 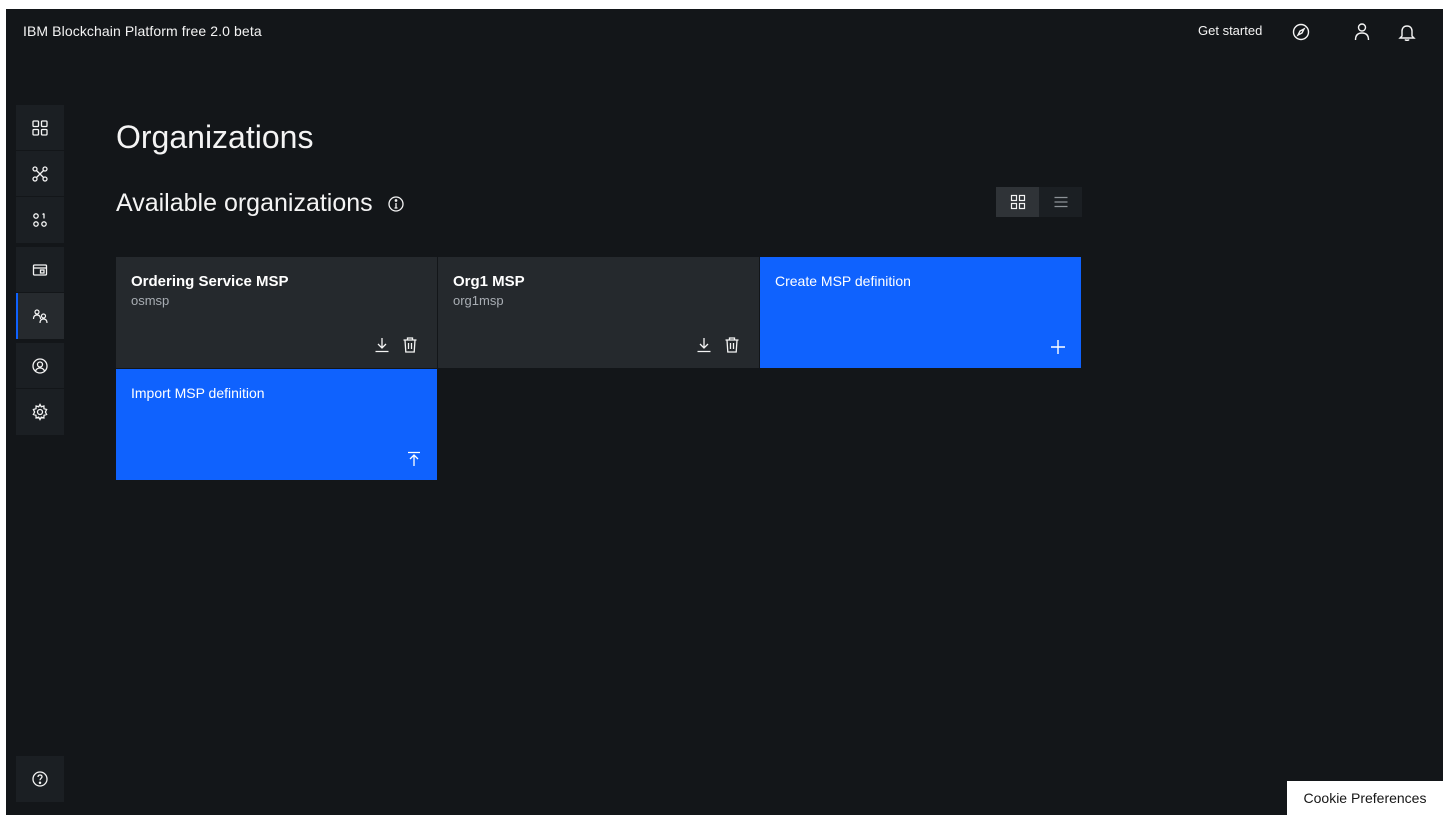 What do you see at coordinates (142, 31) in the screenshot?
I see `app-title: IBM Blockchain Platform free 2.0 beta` at bounding box center [142, 31].